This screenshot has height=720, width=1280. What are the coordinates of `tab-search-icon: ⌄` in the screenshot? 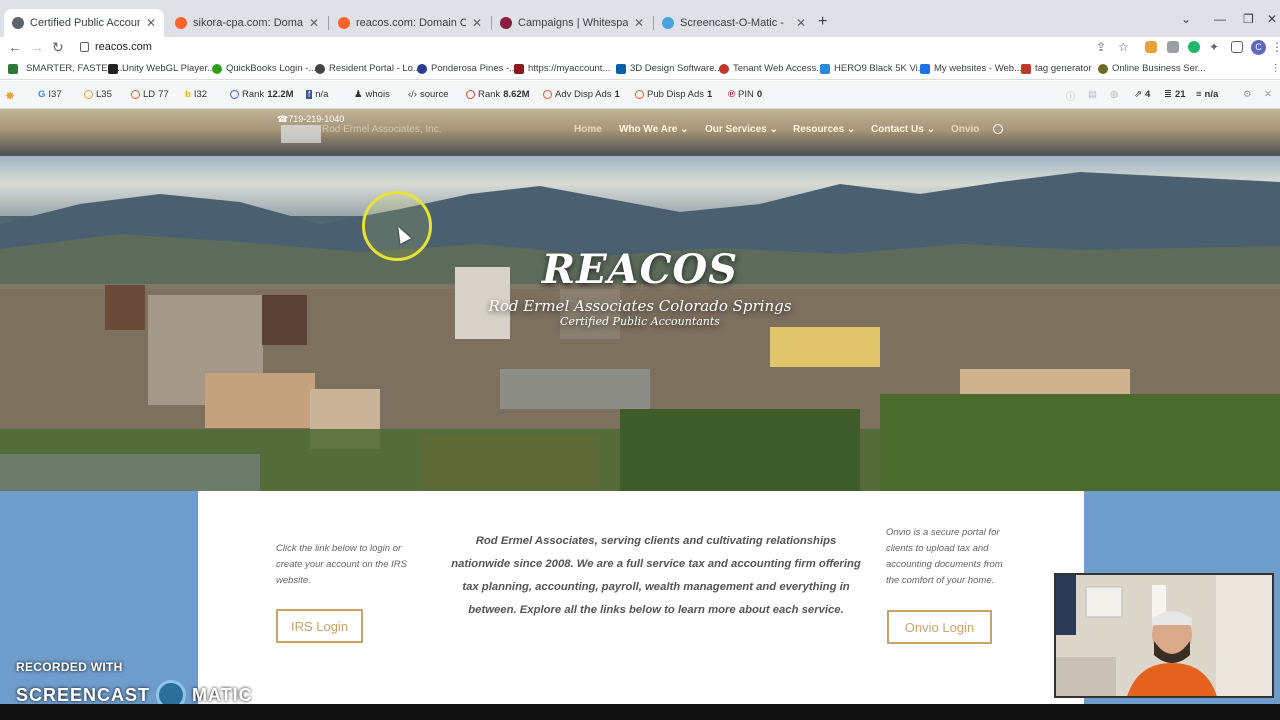 It's located at (1186, 19).